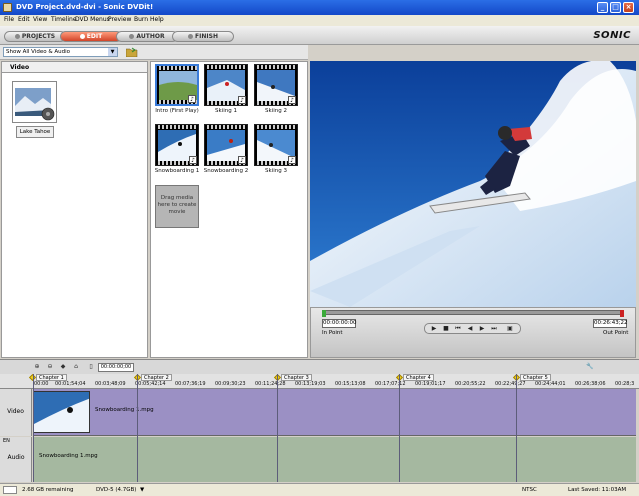  Describe the element at coordinates (40, 19) in the screenshot. I see `menu-view: View` at that location.